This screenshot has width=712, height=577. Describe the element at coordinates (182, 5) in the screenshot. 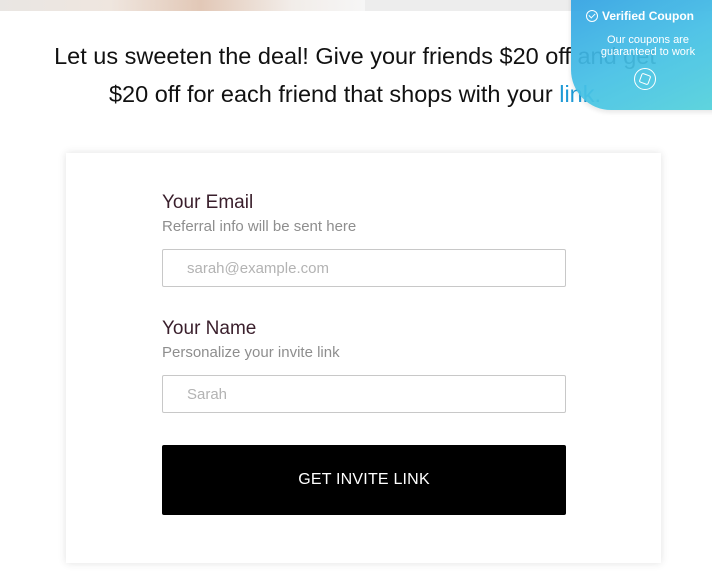

I see `hero-photo` at that location.